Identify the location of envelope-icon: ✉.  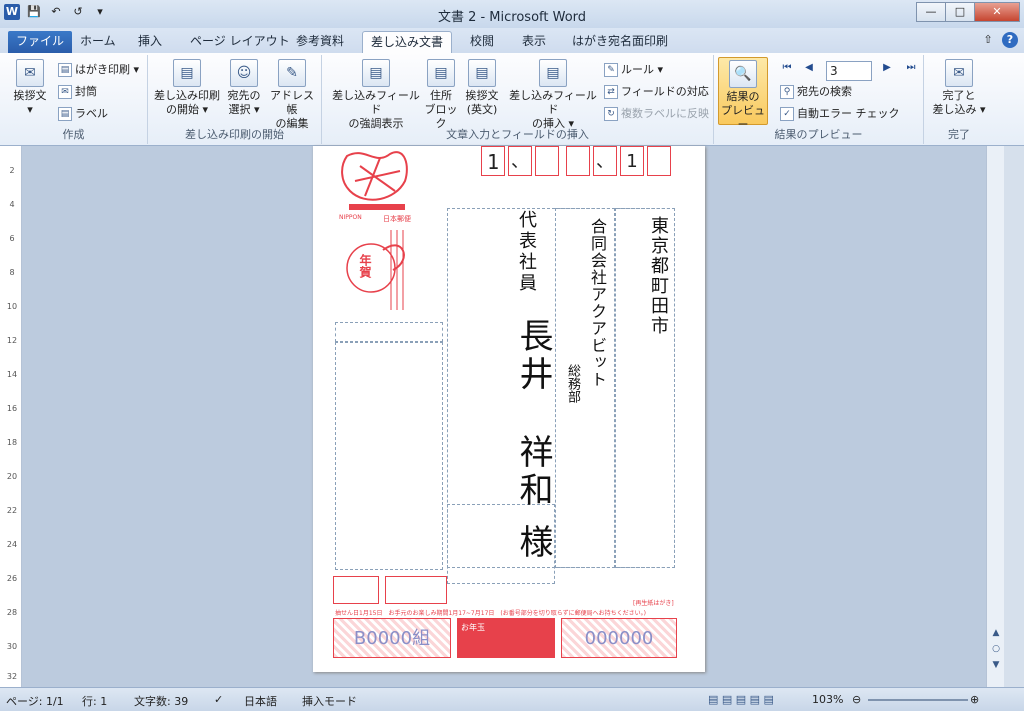
(65, 92).